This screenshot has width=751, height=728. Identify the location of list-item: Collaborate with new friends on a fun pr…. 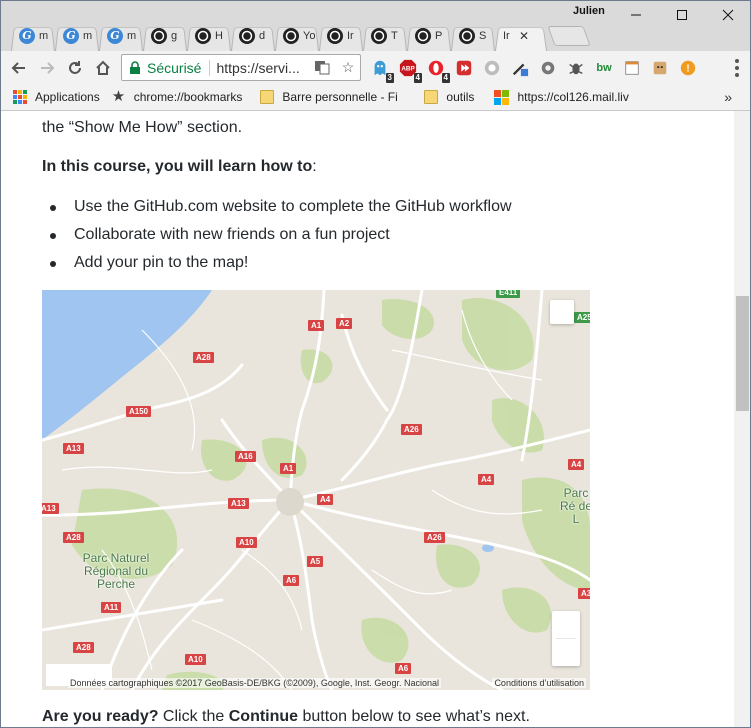
(281, 237).